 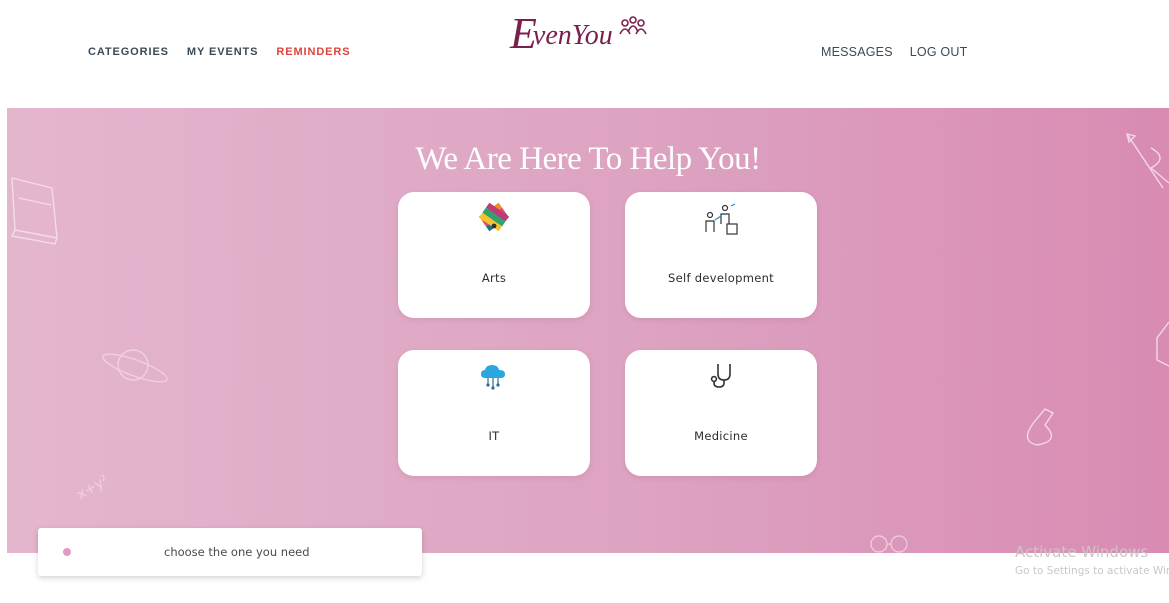 I want to click on nav-logout-link: LOG OUT, so click(x=939, y=52).